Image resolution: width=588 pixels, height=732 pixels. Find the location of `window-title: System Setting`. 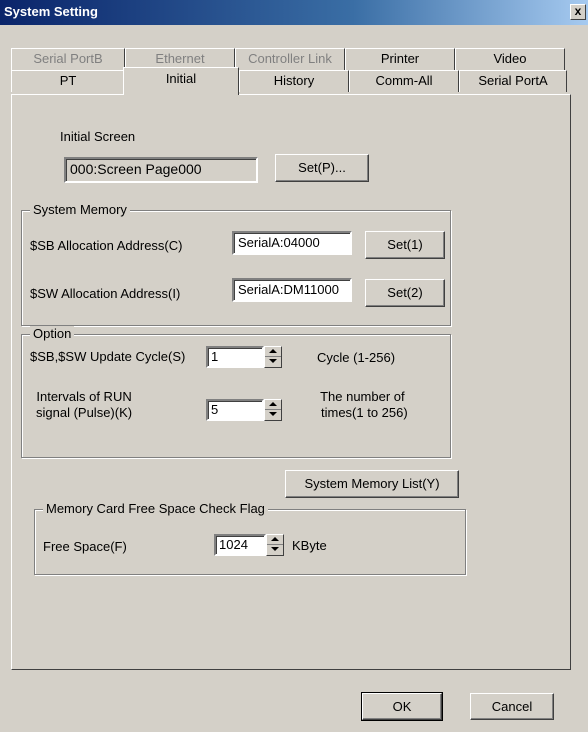

window-title: System Setting is located at coordinates (51, 11).